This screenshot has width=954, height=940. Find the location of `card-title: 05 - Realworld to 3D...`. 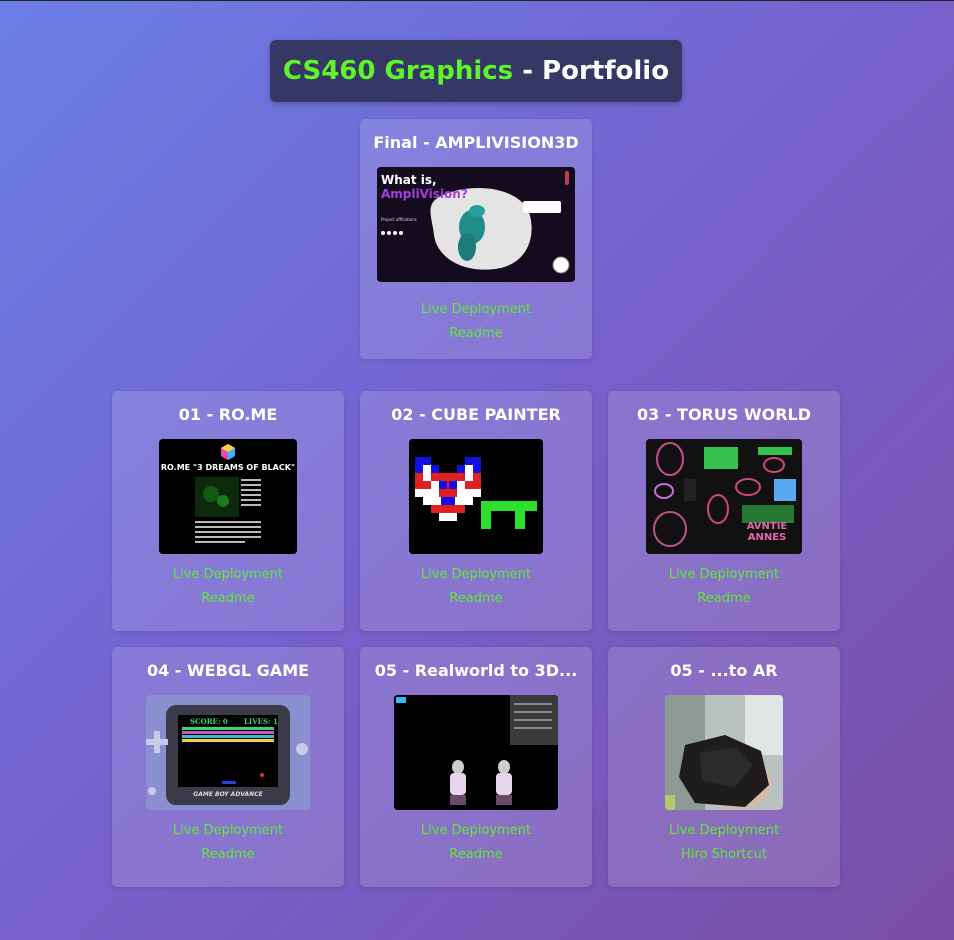

card-title: 05 - Realworld to 3D... is located at coordinates (476, 670).